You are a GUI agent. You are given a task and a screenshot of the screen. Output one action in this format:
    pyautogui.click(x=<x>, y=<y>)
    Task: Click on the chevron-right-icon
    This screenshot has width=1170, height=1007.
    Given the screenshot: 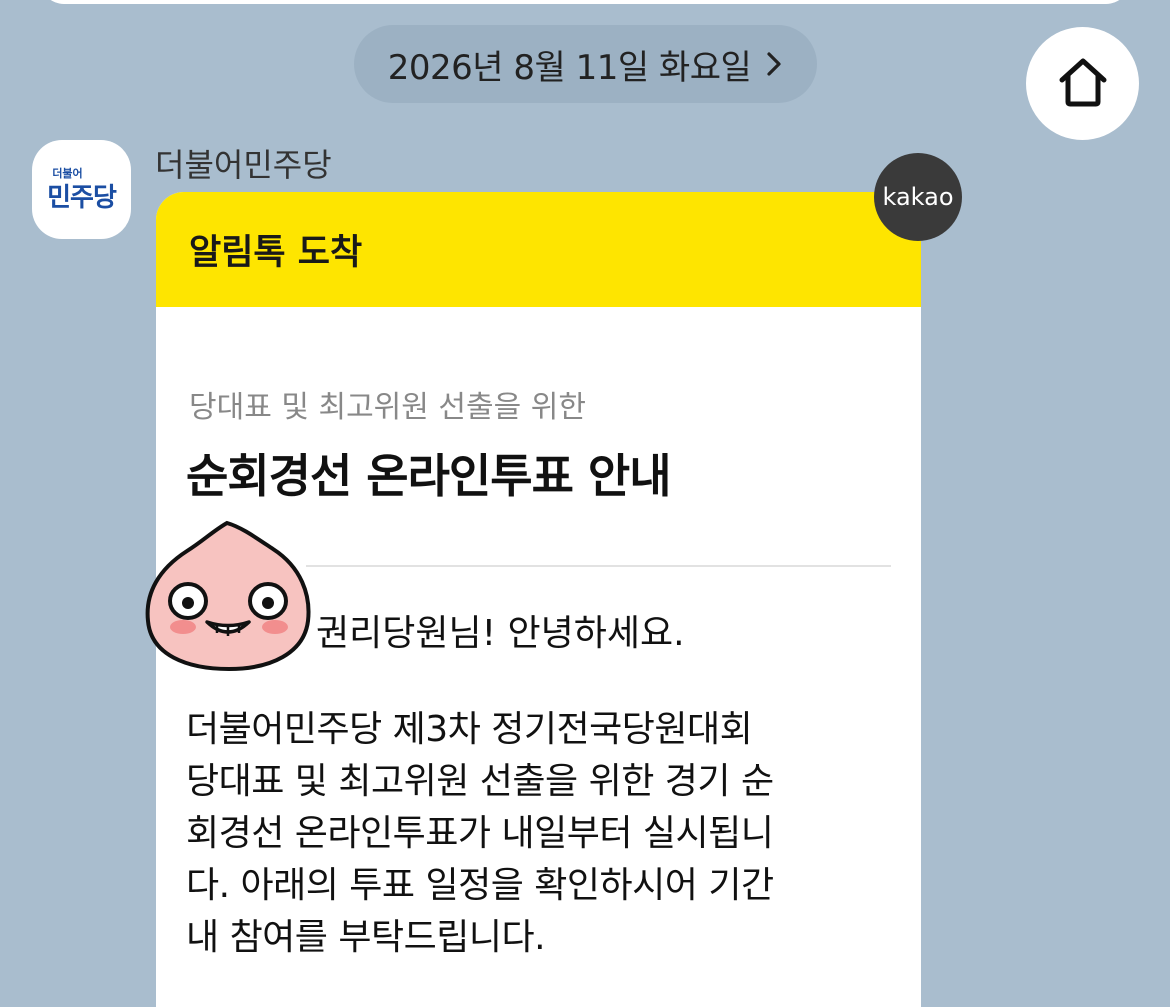 What is the action you would take?
    pyautogui.click(x=774, y=64)
    